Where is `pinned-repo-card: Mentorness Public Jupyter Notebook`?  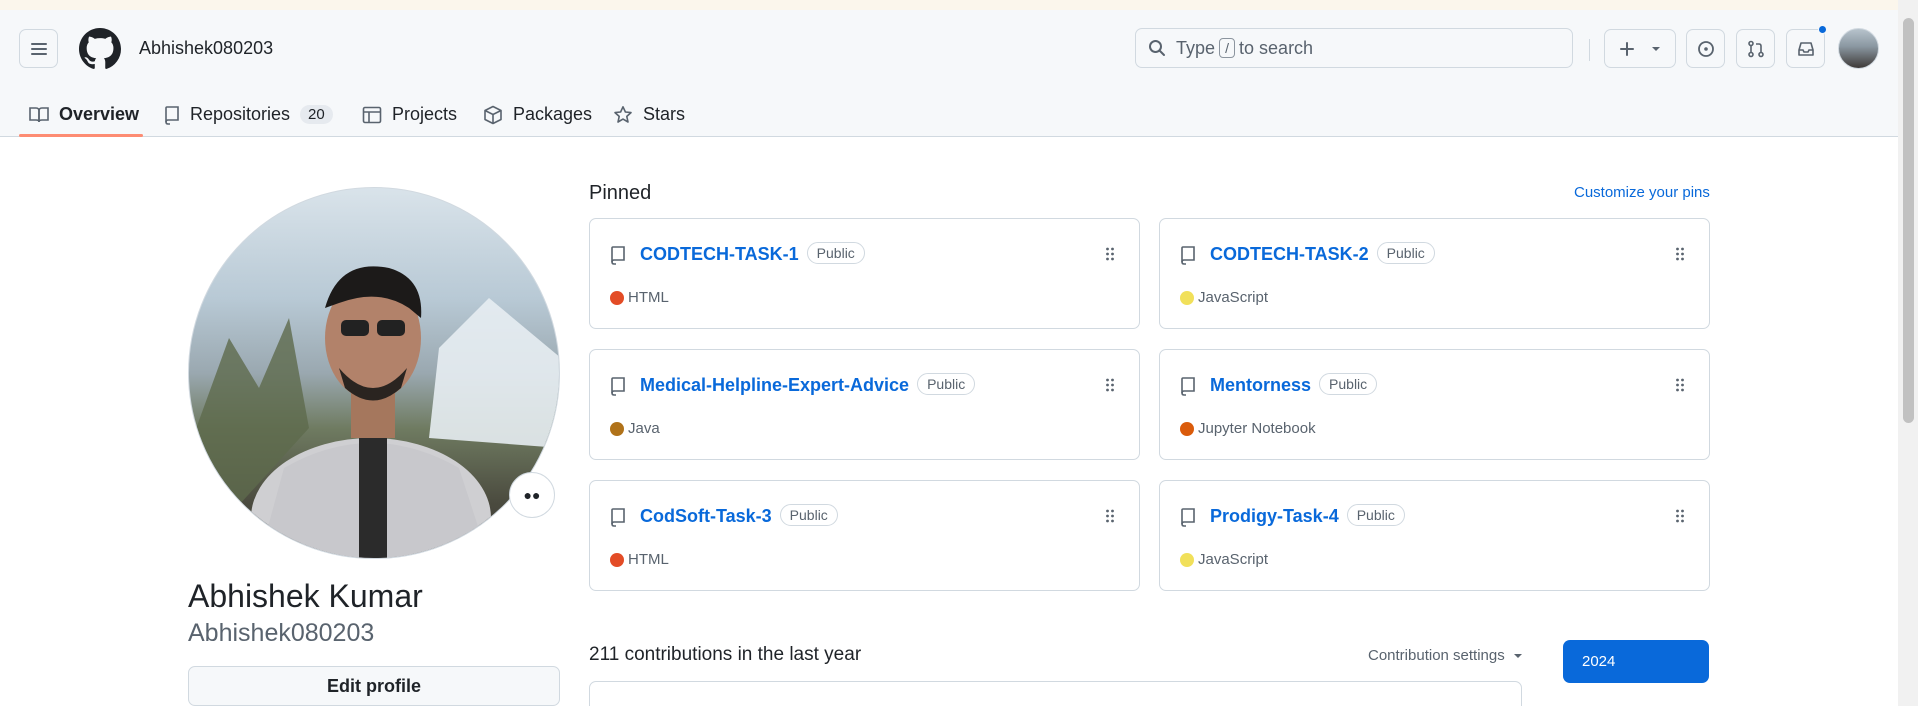 pinned-repo-card: Mentorness Public Jupyter Notebook is located at coordinates (1434, 404).